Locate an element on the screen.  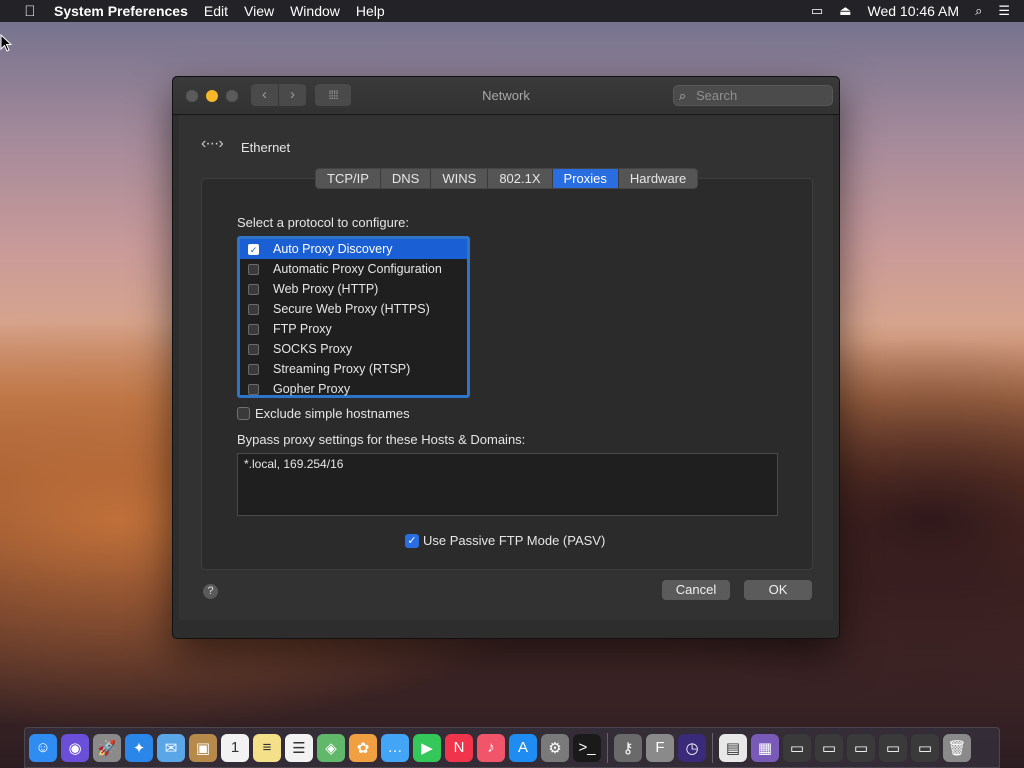
interface-name: Ethernet is located at coordinates (266, 147).